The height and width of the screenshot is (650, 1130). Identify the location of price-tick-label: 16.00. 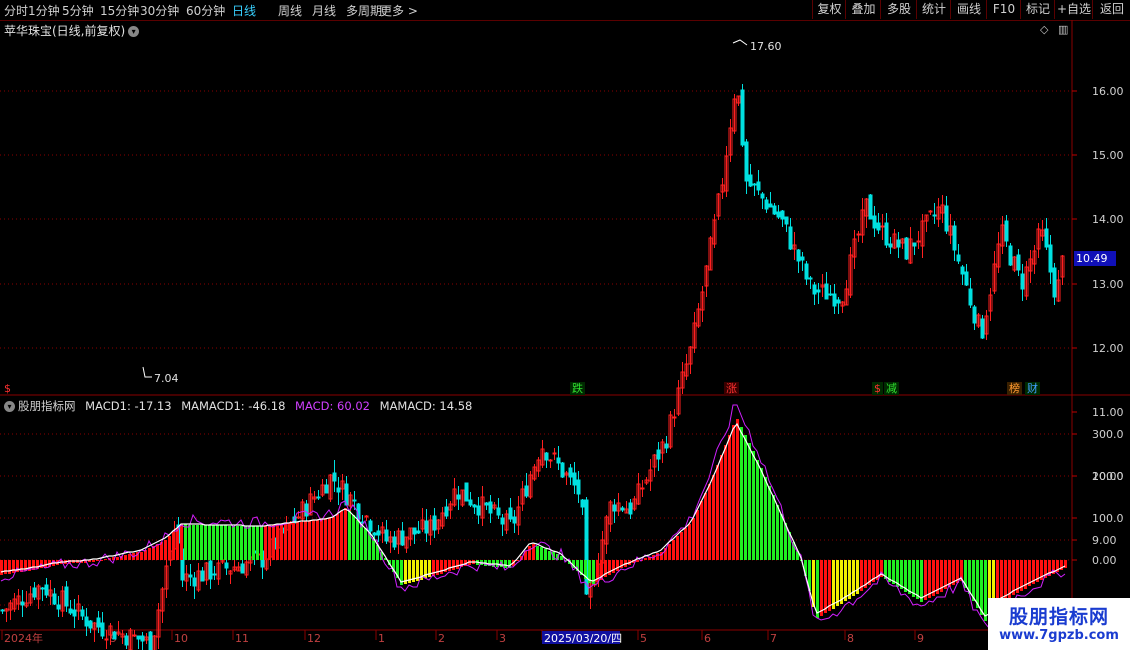
(1108, 91).